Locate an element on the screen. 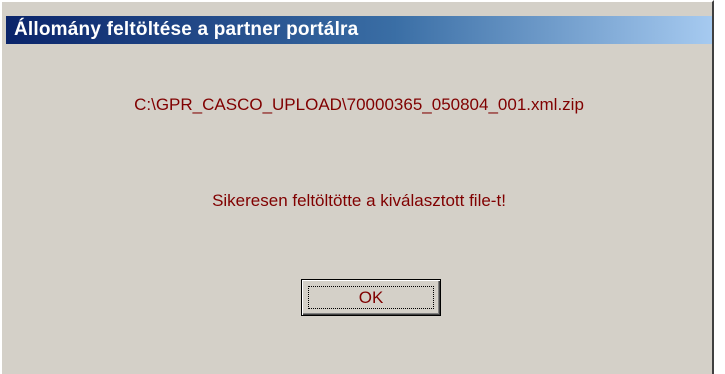 Image resolution: width=725 pixels, height=374 pixels. ok-button: OK is located at coordinates (371, 297).